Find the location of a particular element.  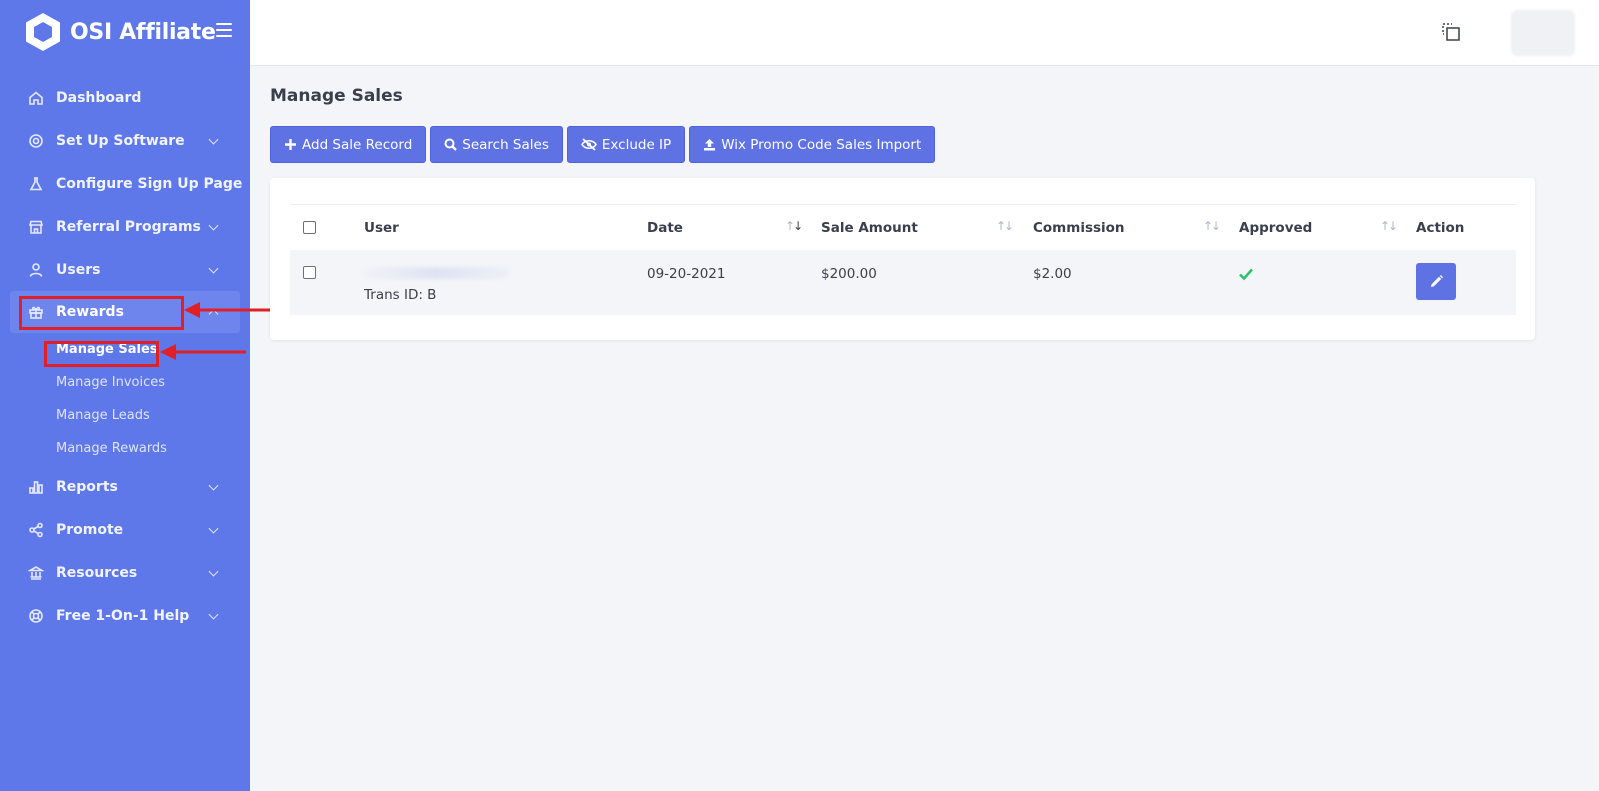

wix-promo-import-button: Wix Promo Code Sales Import is located at coordinates (812, 144).